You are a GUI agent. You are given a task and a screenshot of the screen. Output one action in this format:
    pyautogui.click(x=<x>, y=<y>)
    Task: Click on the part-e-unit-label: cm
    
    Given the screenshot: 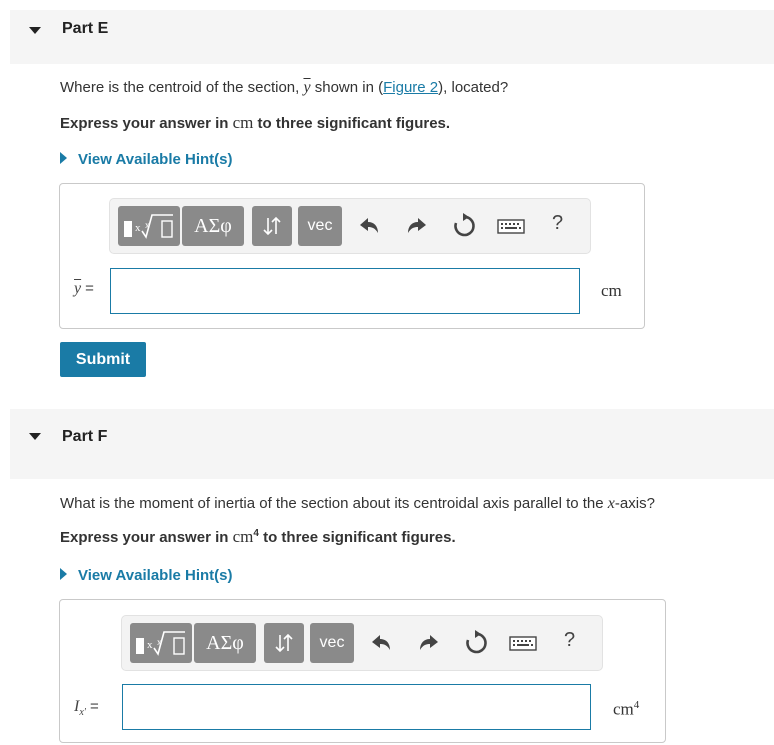 What is the action you would take?
    pyautogui.click(x=611, y=290)
    